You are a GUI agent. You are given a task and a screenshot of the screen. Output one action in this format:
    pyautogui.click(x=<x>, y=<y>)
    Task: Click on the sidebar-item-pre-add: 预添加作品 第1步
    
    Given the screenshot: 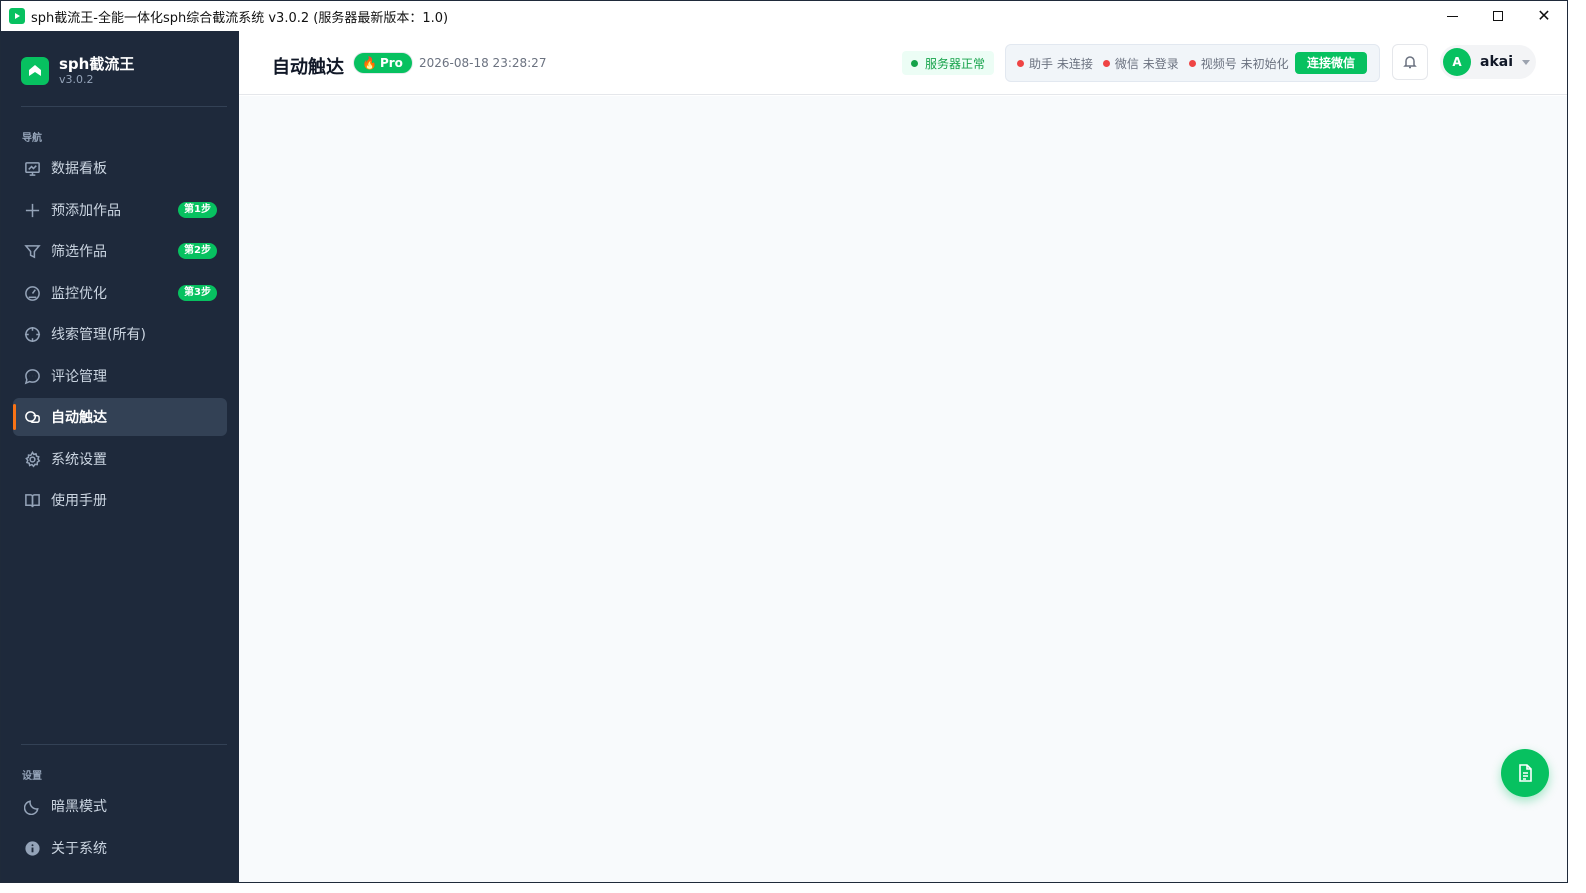 What is the action you would take?
    pyautogui.click(x=120, y=210)
    